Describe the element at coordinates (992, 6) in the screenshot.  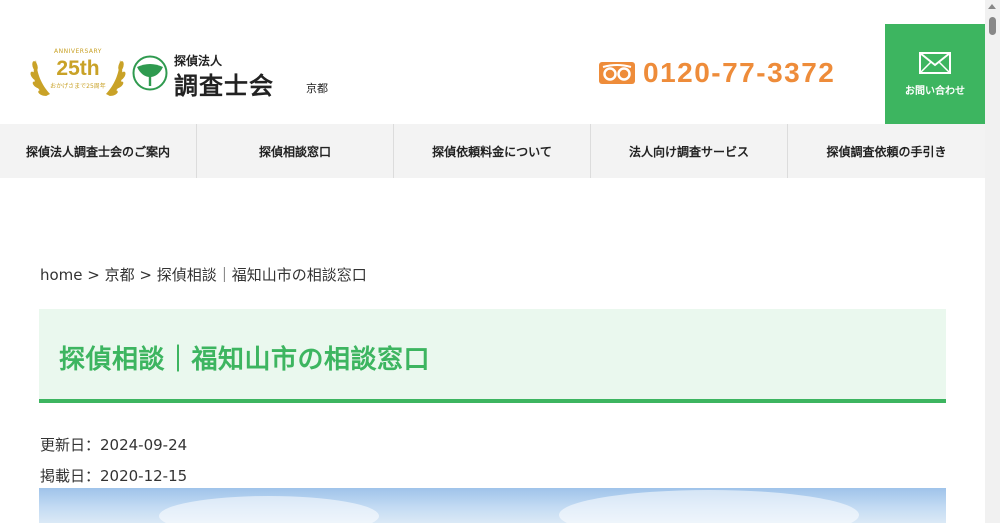
I see `scroll-up-arrow-icon` at that location.